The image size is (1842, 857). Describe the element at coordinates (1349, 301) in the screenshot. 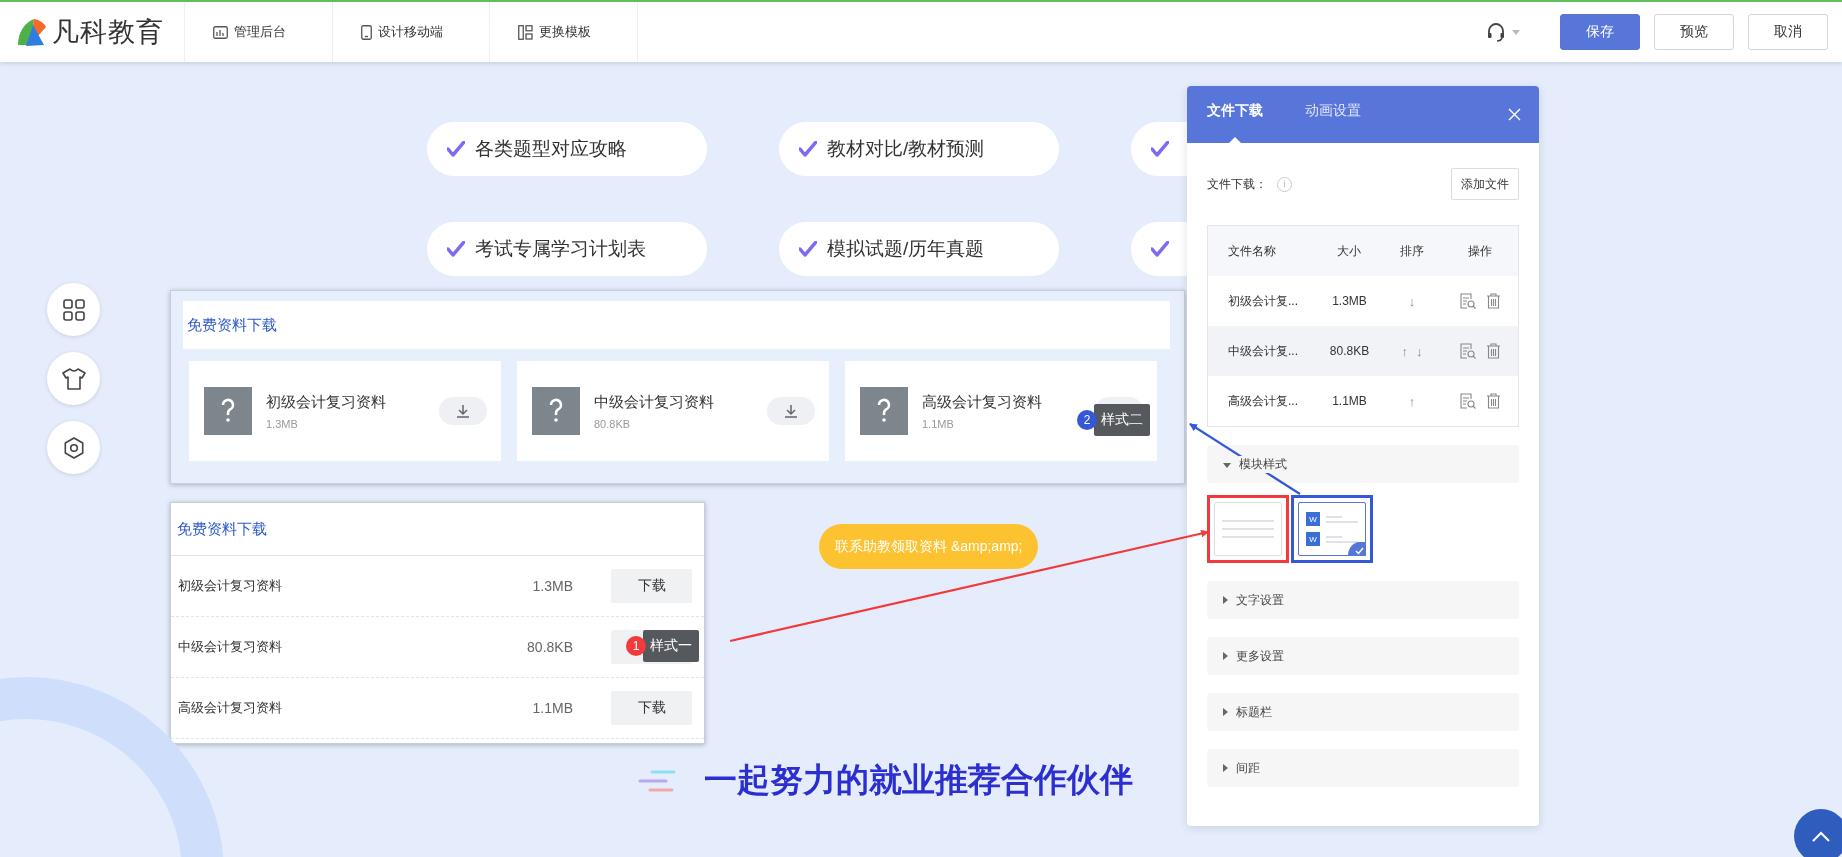

I see `table-cell-text: 1.3MB` at that location.